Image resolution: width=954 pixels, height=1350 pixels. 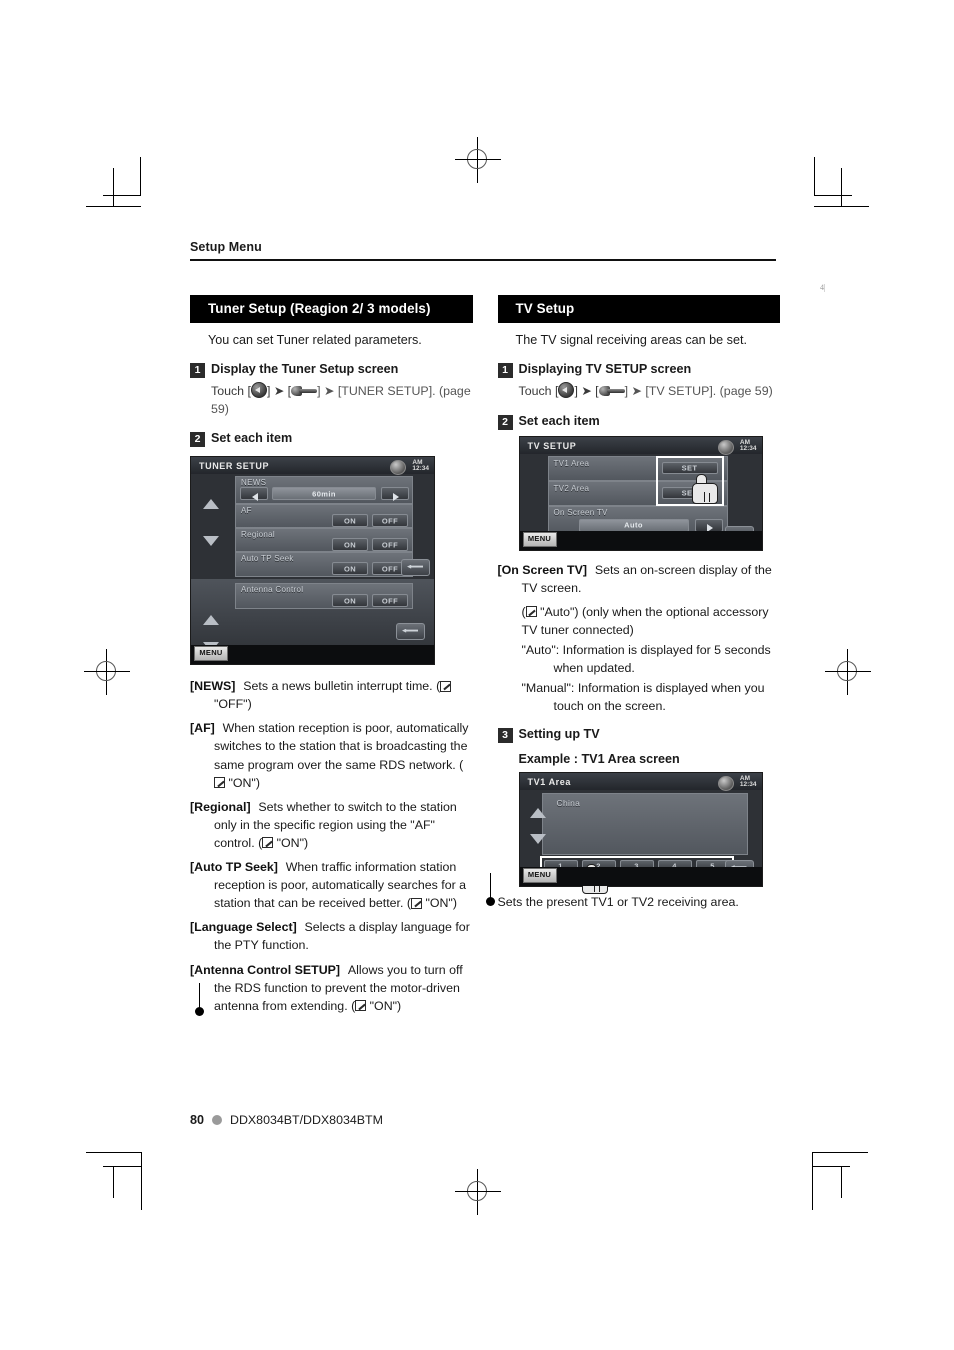 What do you see at coordinates (568, 802) in the screenshot?
I see `area-current-value: China` at bounding box center [568, 802].